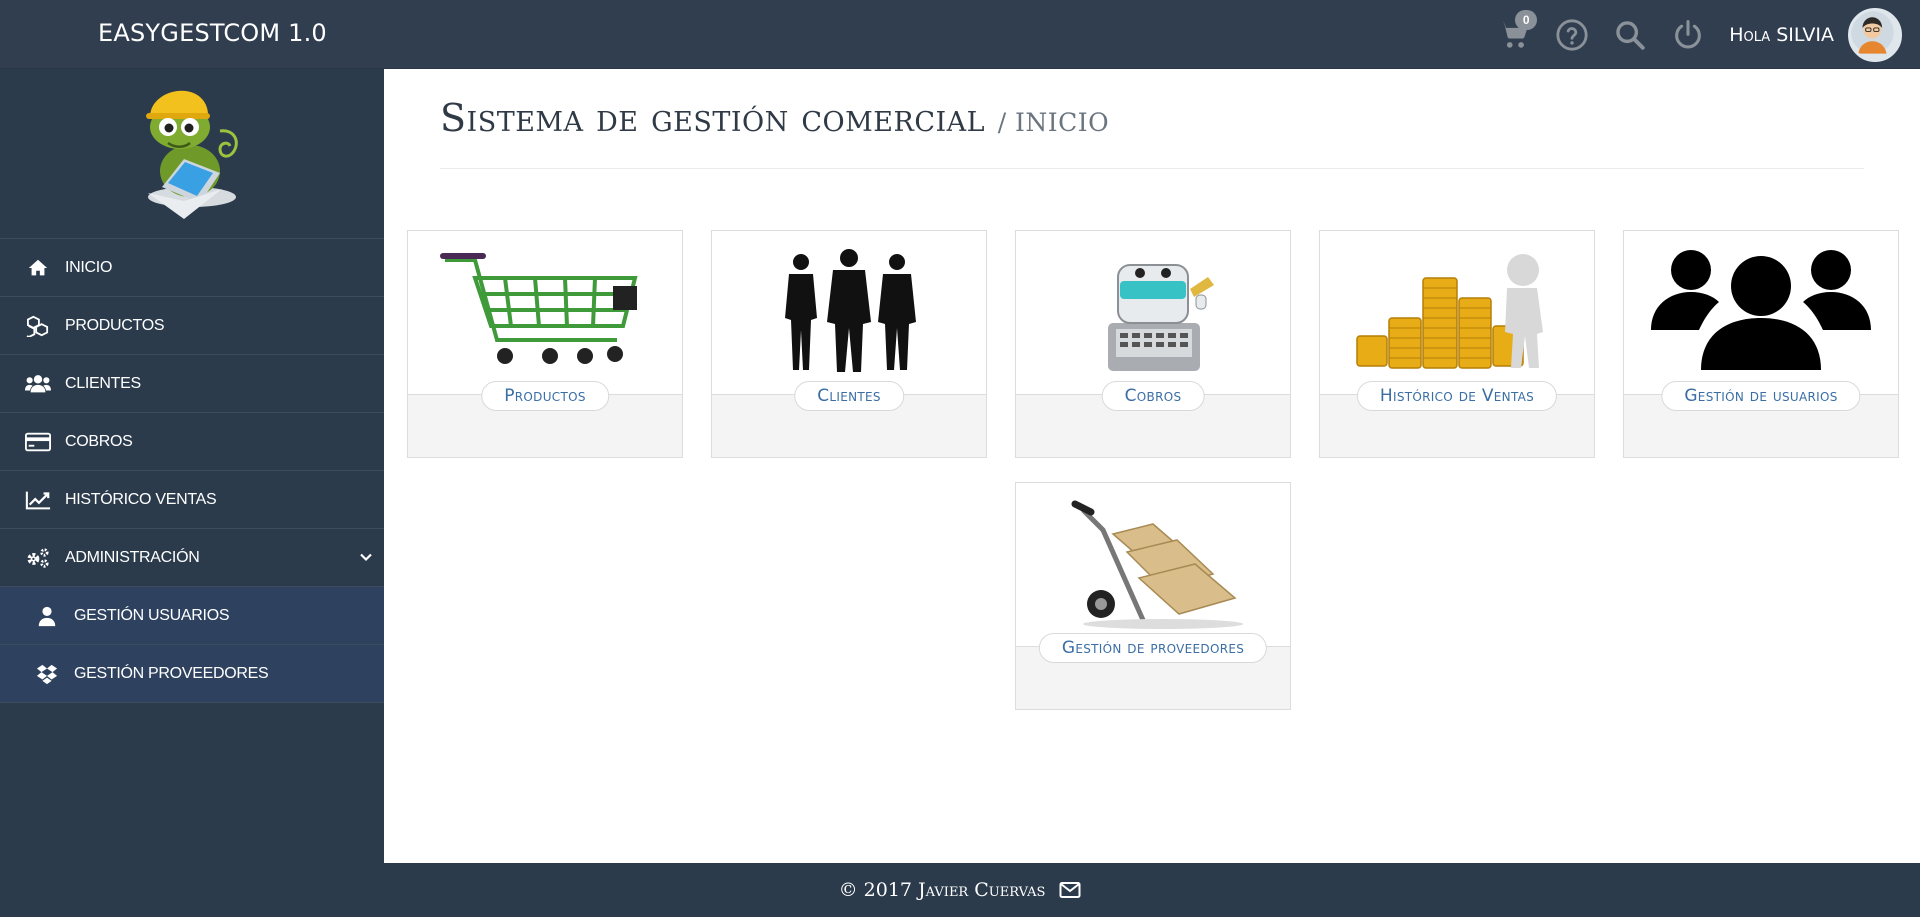 The height and width of the screenshot is (917, 1920). I want to click on sidebar-item-gestion-proveedores: GESTIÓN PROVEEDORES, so click(192, 674).